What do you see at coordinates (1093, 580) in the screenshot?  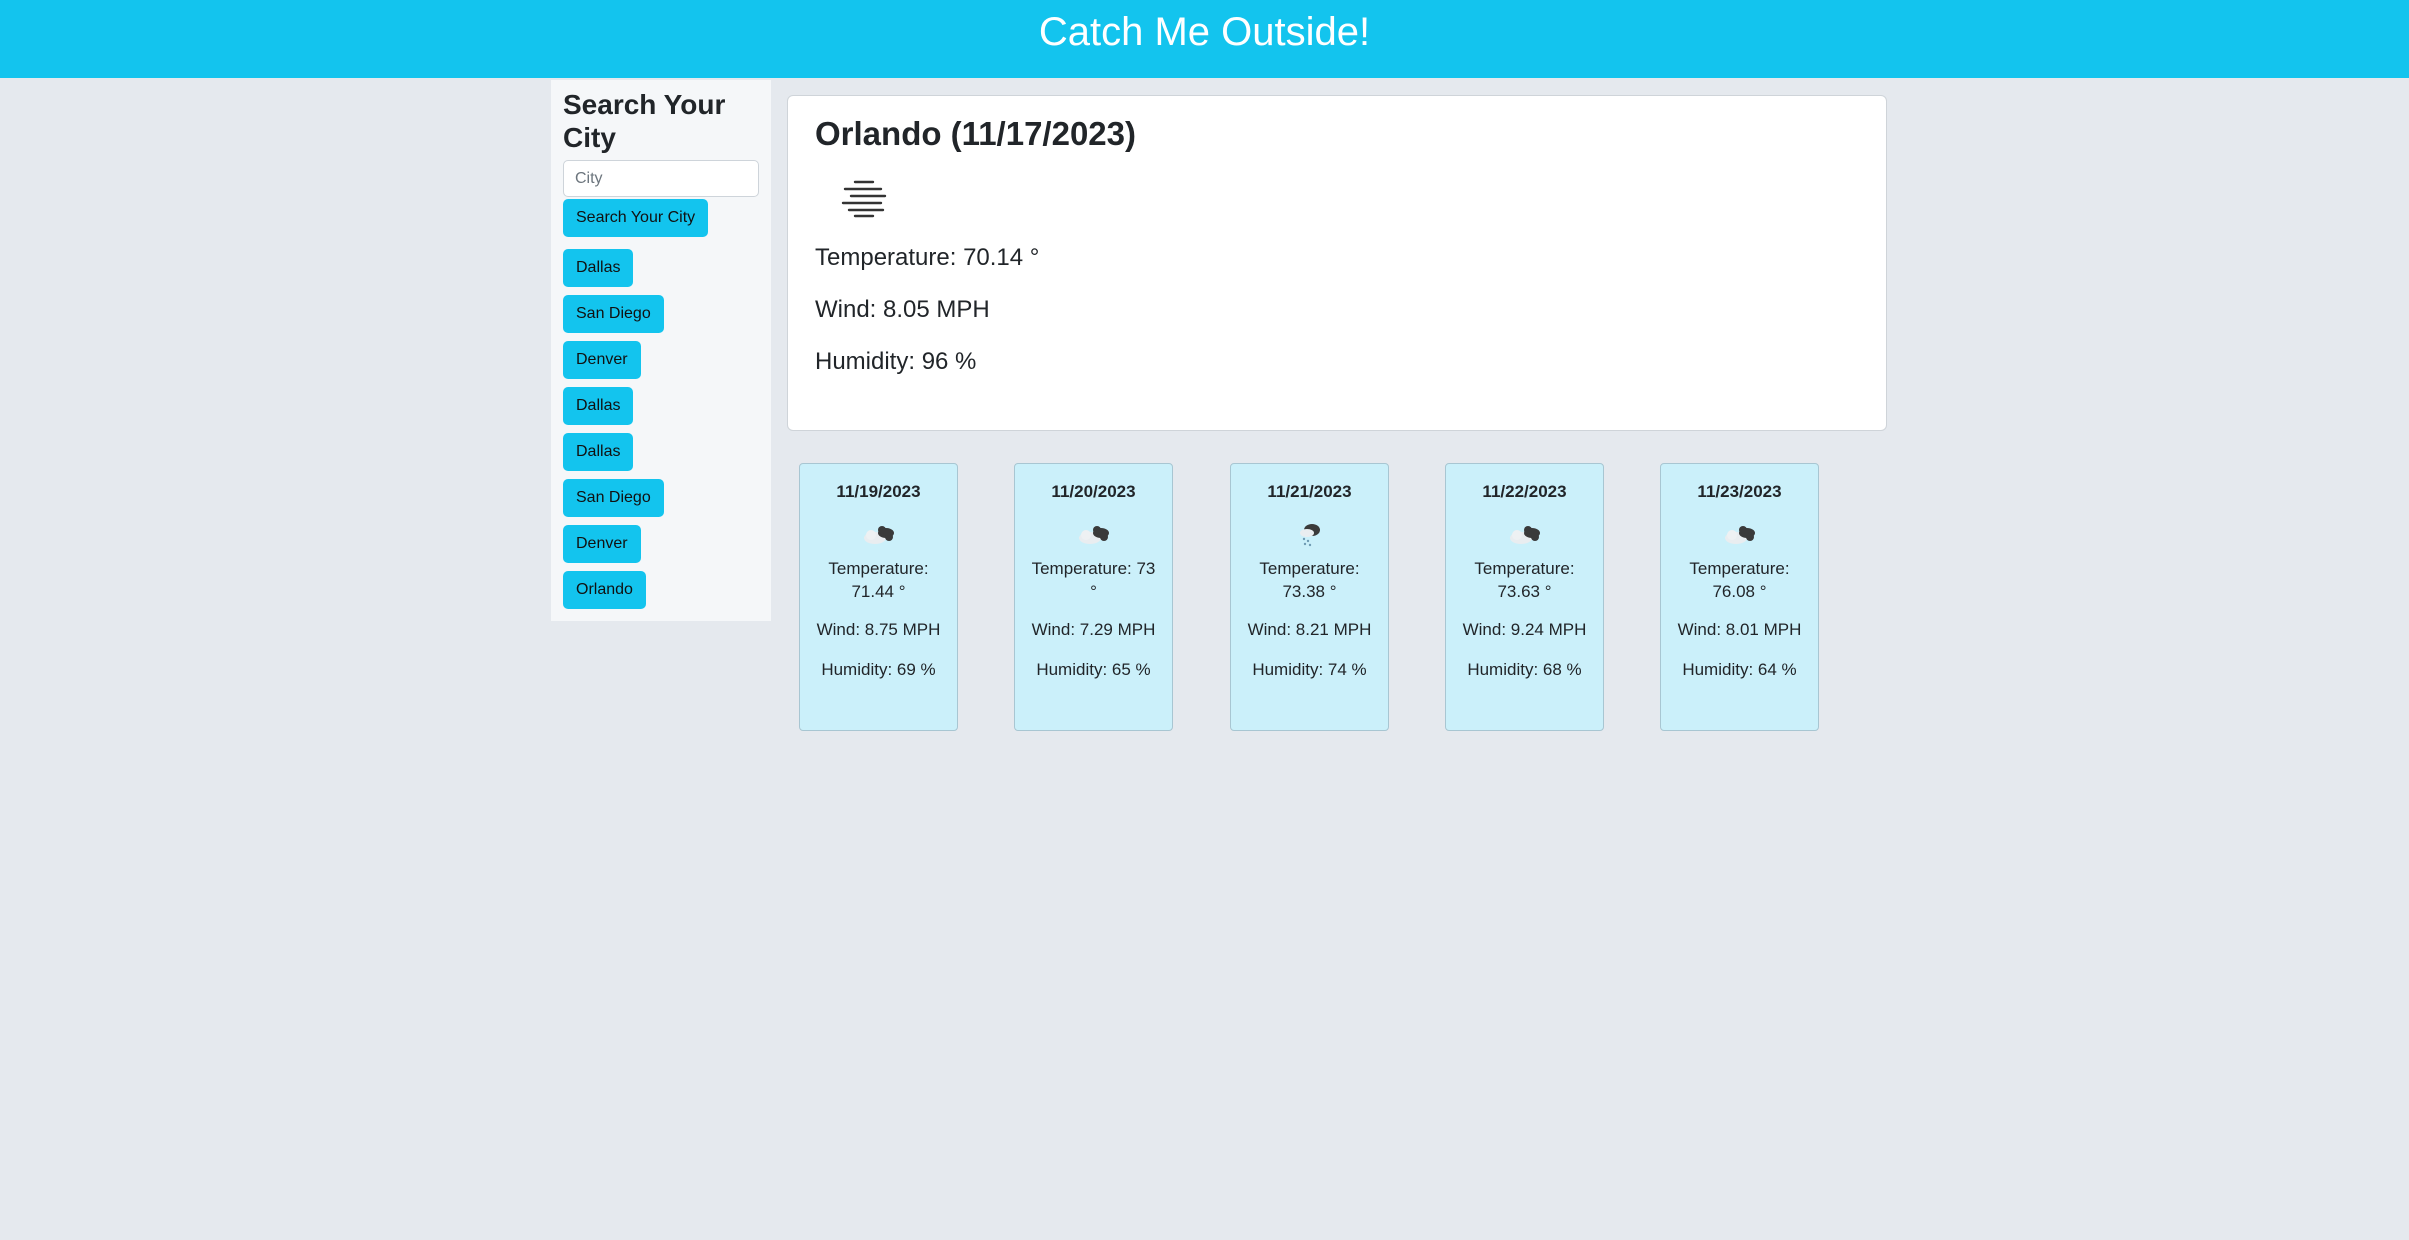 I see `forecast-temperature: Temperature: 73 °` at bounding box center [1093, 580].